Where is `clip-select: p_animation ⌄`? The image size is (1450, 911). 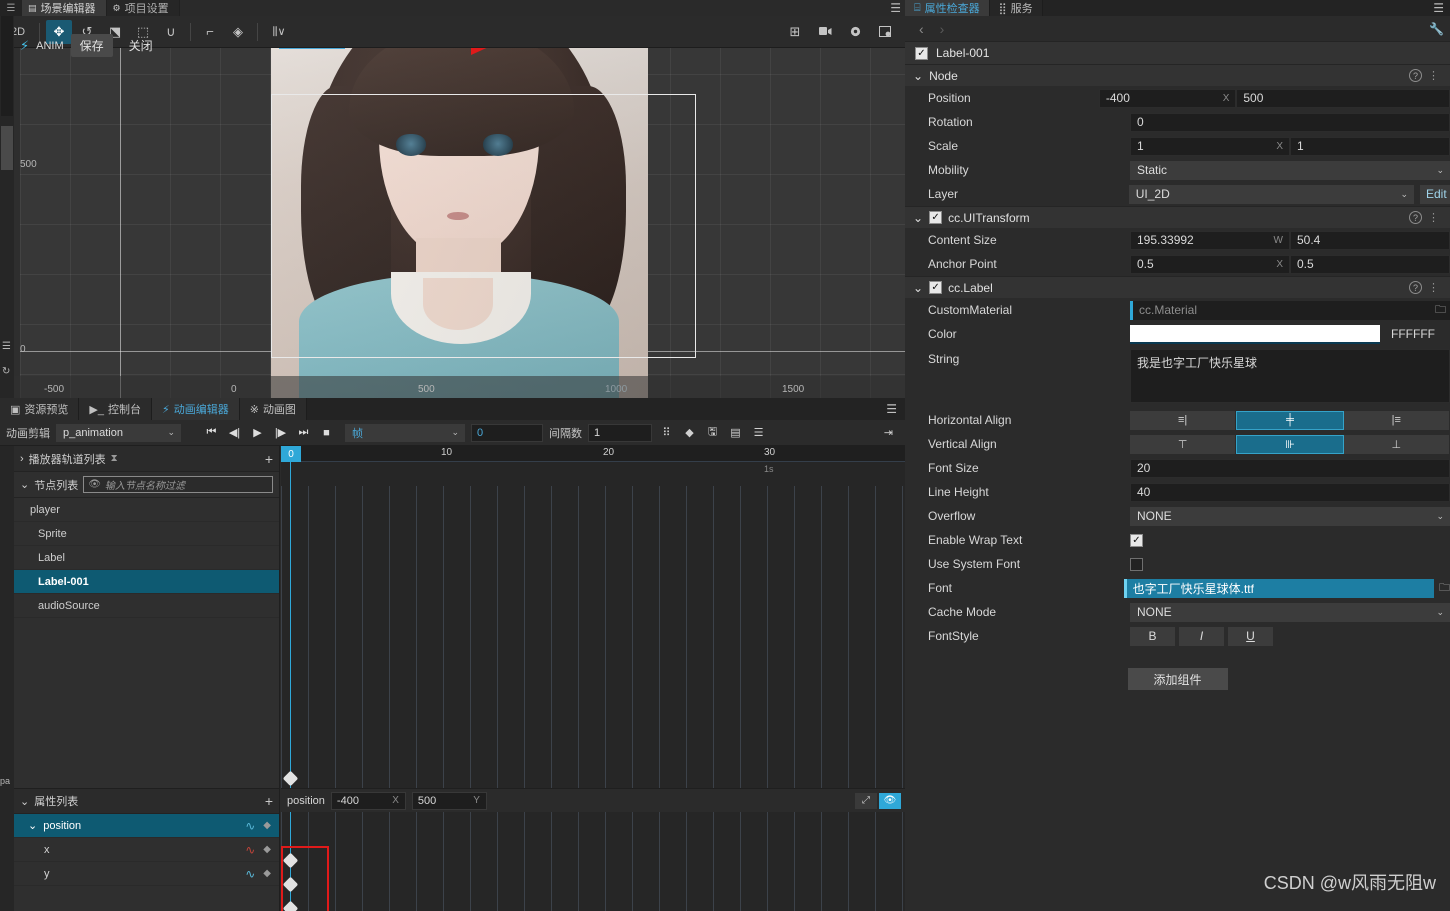 clip-select: p_animation ⌄ is located at coordinates (118, 432).